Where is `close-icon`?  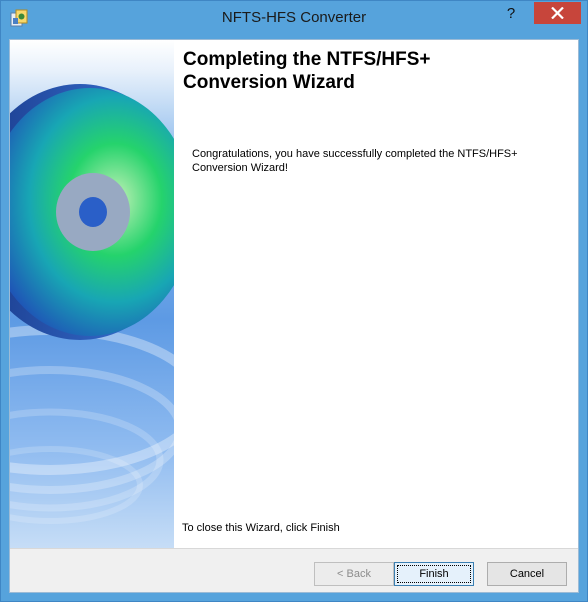
close-icon is located at coordinates (557, 13).